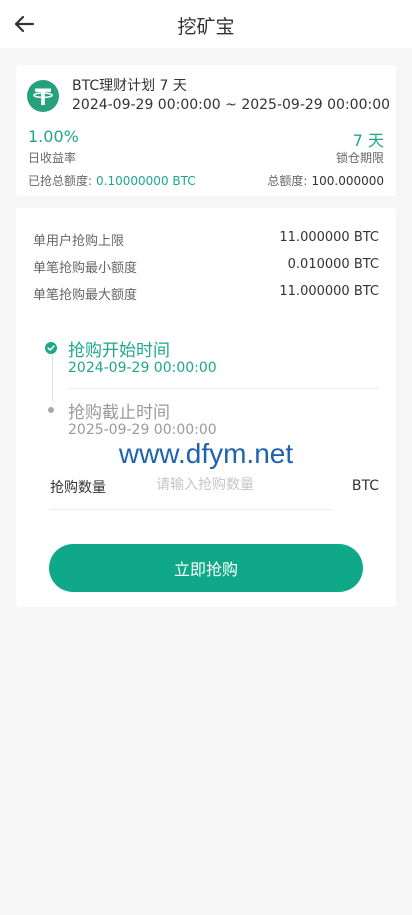 The image size is (412, 915). What do you see at coordinates (287, 181) in the screenshot?
I see `total-label: 总额度:` at bounding box center [287, 181].